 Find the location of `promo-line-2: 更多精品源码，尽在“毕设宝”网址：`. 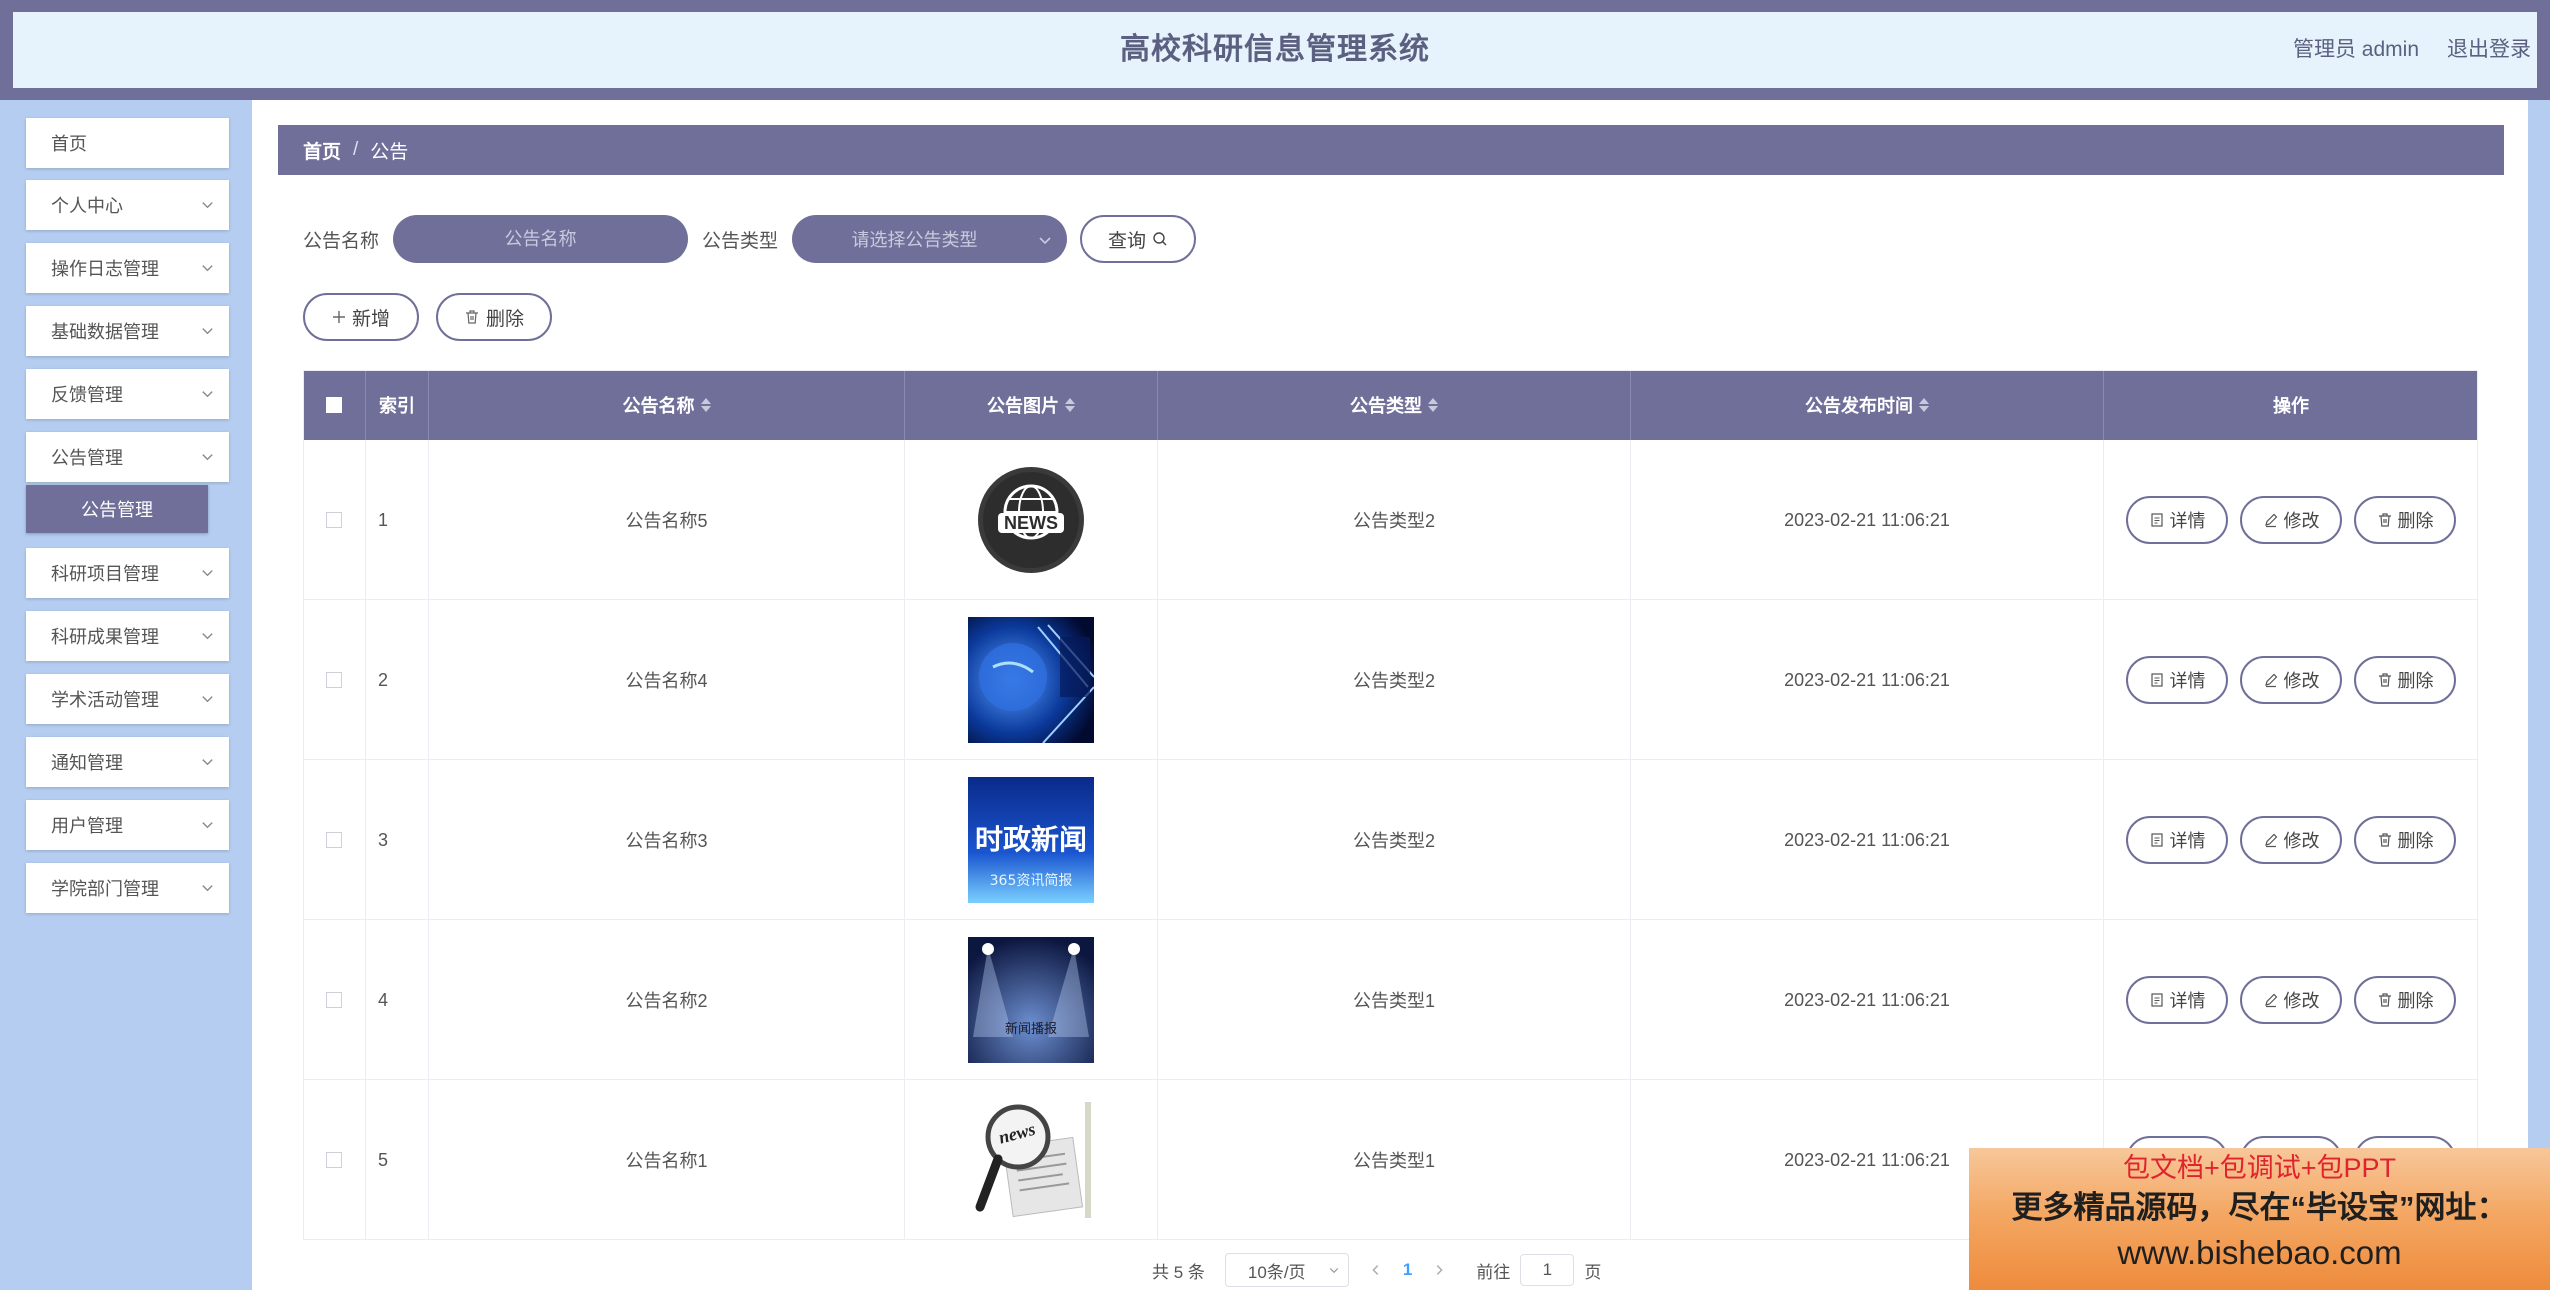

promo-line-2: 更多精品源码，尽在“毕设宝”网址： is located at coordinates (2259, 1207).